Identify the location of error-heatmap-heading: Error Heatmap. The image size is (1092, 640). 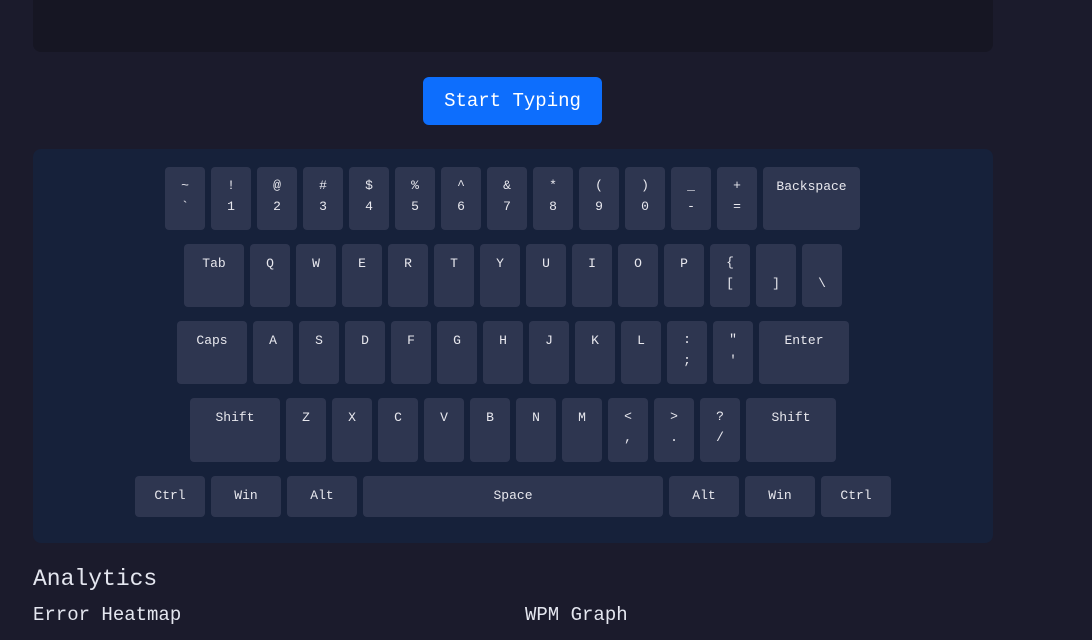
(107, 615).